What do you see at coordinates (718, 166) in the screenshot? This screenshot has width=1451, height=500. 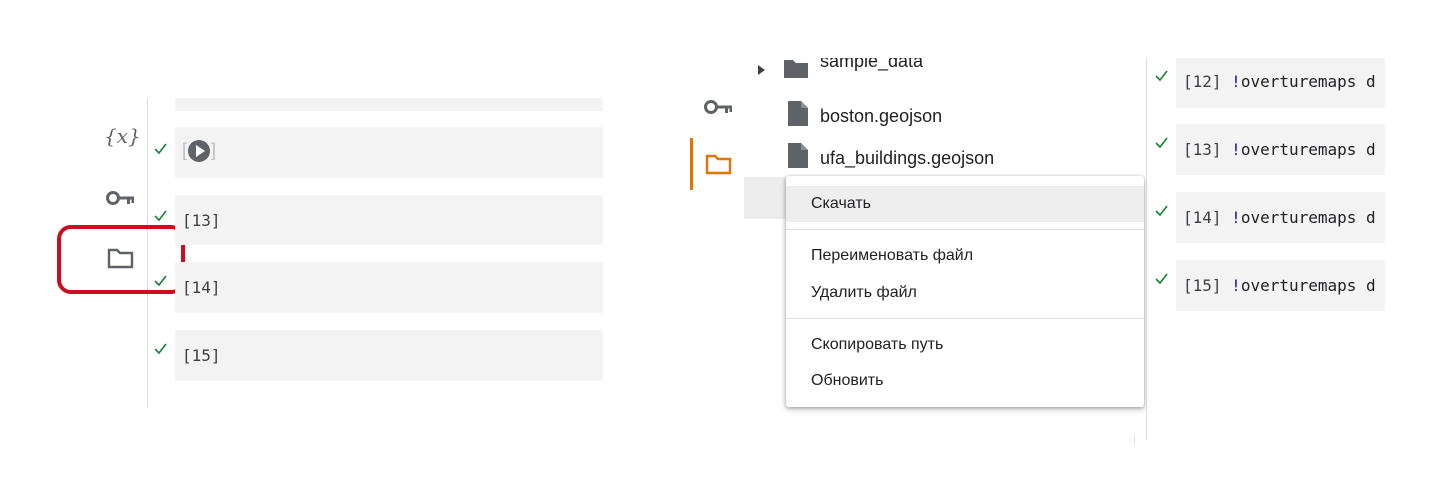 I see `folder-icon` at bounding box center [718, 166].